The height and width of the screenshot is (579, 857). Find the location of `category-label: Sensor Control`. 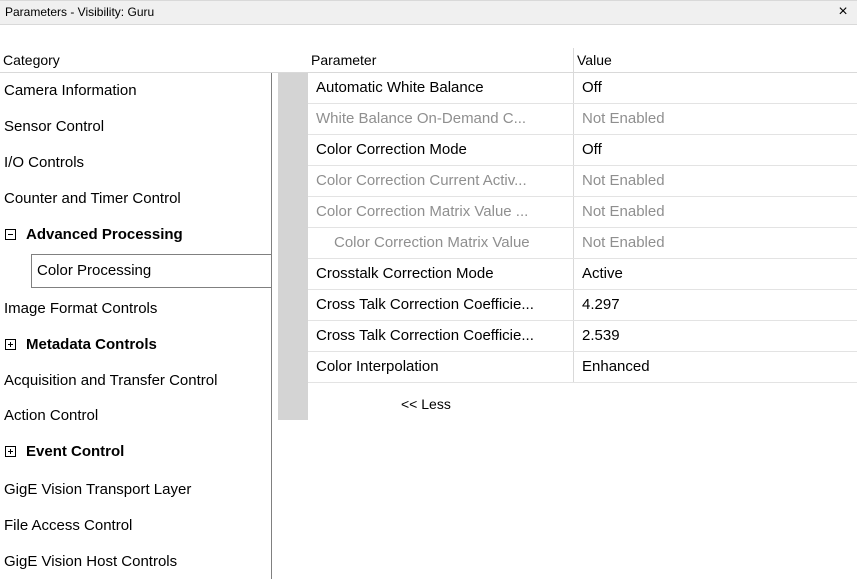

category-label: Sensor Control is located at coordinates (54, 126).